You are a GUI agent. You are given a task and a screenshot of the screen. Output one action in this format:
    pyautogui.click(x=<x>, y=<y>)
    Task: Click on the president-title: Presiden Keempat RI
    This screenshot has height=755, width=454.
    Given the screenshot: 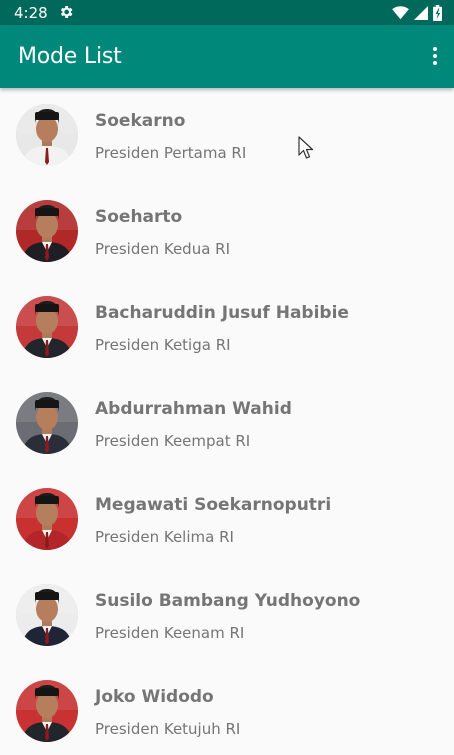 What is the action you would take?
    pyautogui.click(x=173, y=441)
    